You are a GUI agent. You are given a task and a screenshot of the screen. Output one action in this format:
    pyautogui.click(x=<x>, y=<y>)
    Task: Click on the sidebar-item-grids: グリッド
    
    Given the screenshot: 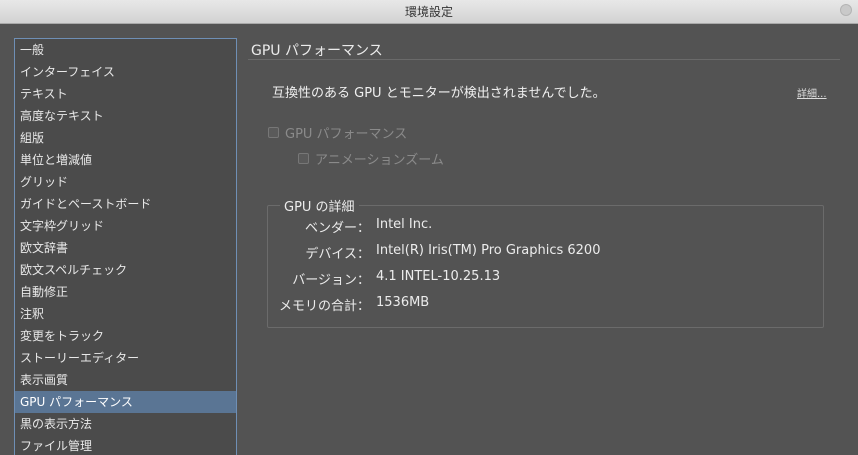 What is the action you would take?
    pyautogui.click(x=125, y=182)
    